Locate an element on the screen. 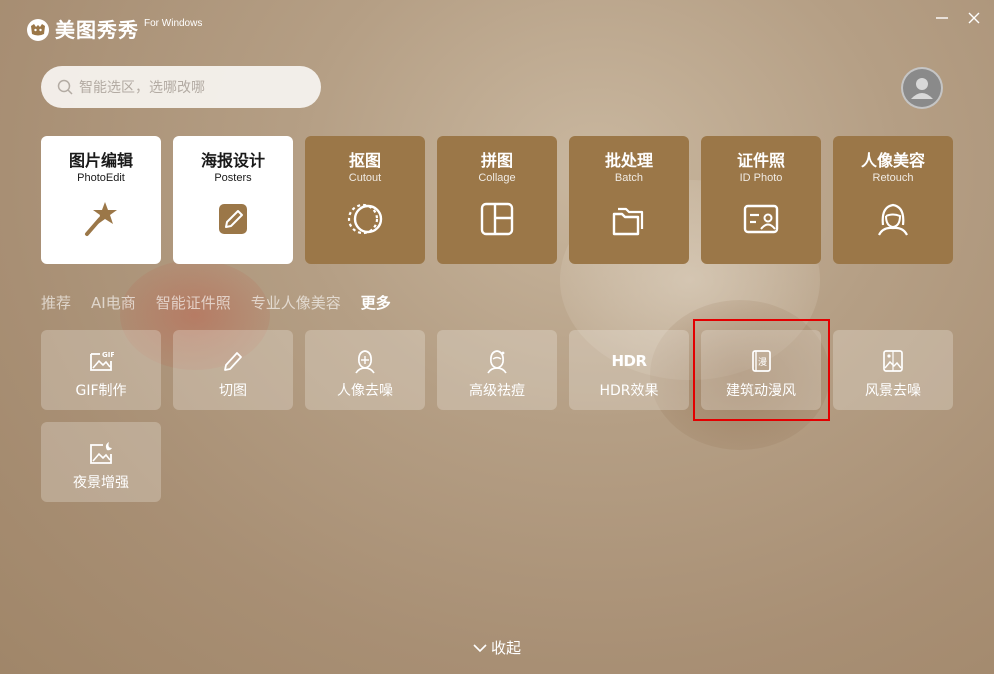 The height and width of the screenshot is (674, 994). user-icon is located at coordinates (922, 88).